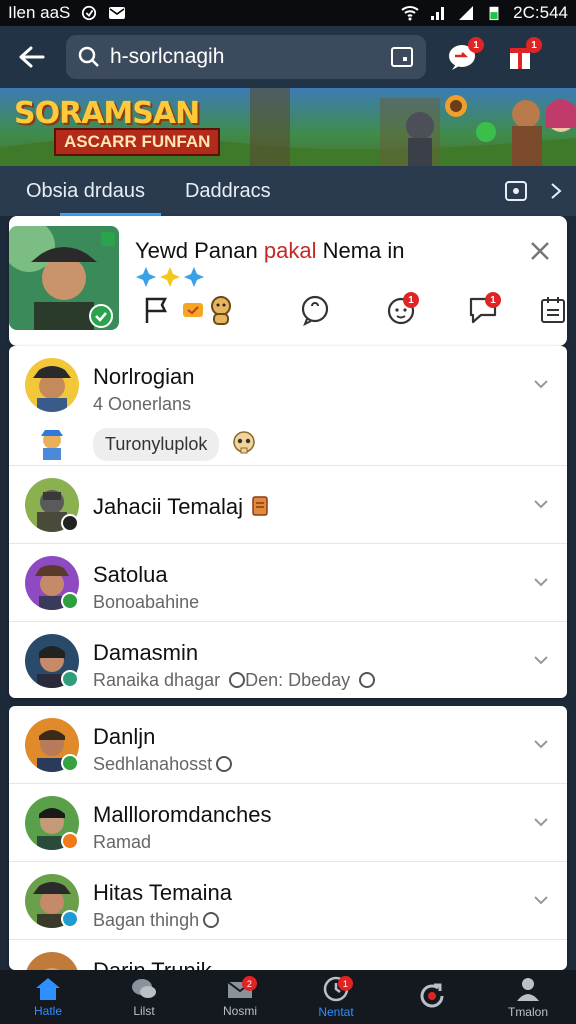 The height and width of the screenshot is (1024, 576). Describe the element at coordinates (142, 404) in the screenshot. I see `friend-status: 4 Oonerlans` at that location.